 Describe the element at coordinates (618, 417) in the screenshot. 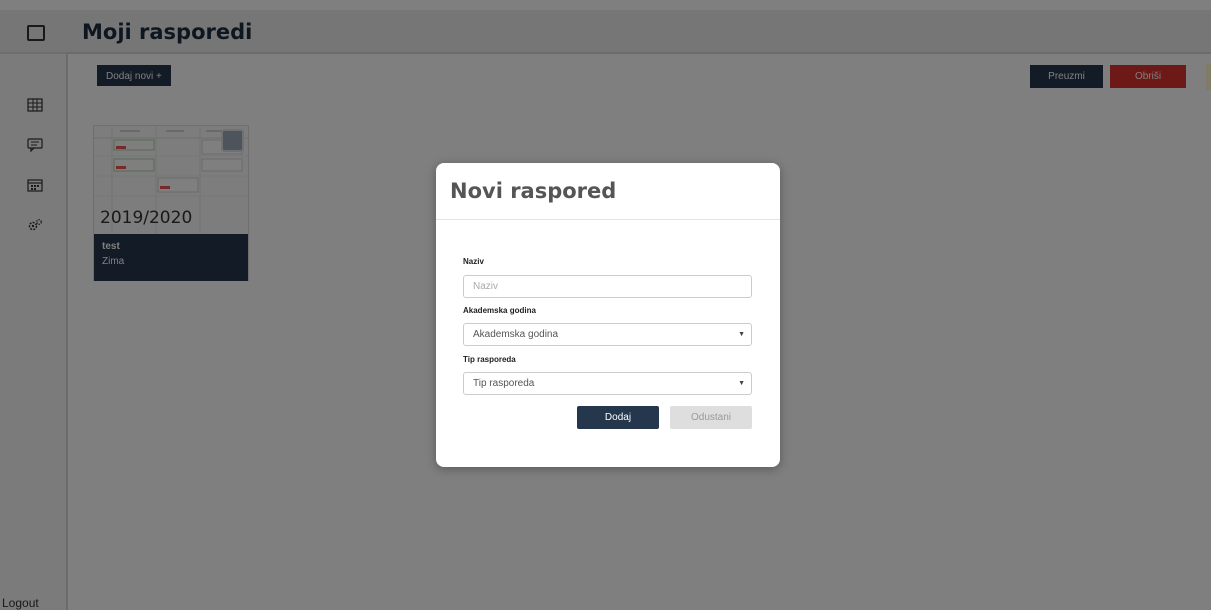

I see `add-button: Dodaj` at that location.